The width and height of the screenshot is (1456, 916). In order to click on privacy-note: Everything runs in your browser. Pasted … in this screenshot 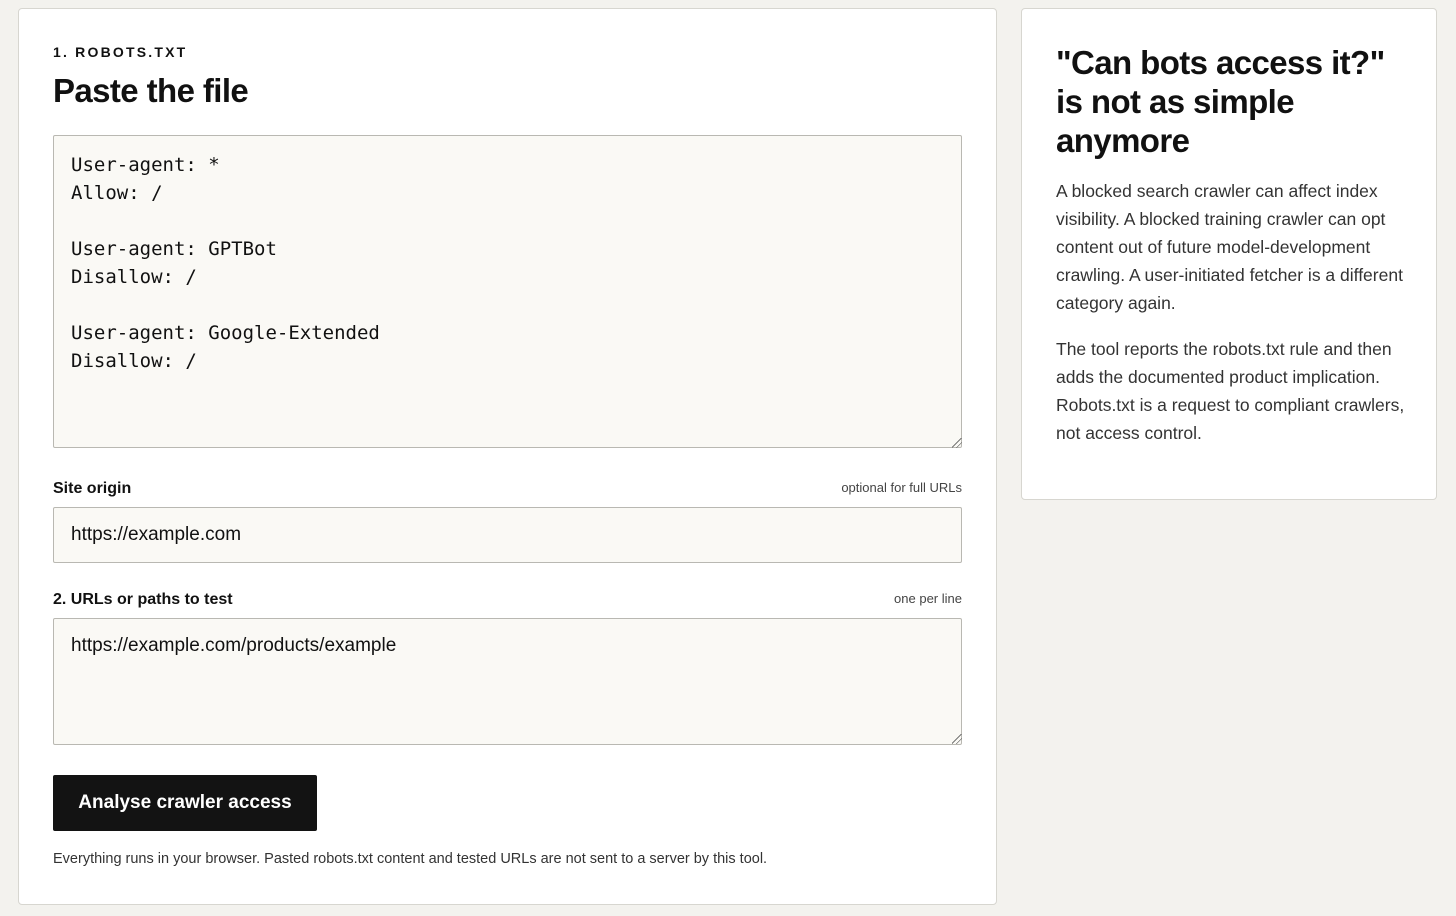, I will do `click(410, 859)`.